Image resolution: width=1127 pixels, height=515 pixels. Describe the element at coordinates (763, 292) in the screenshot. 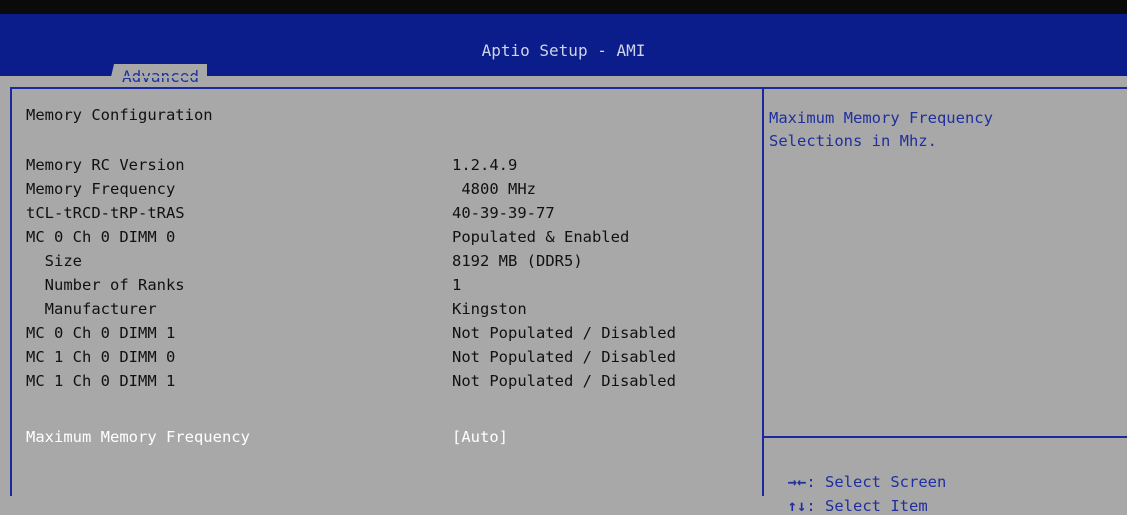

I see `help-panel-separator` at that location.